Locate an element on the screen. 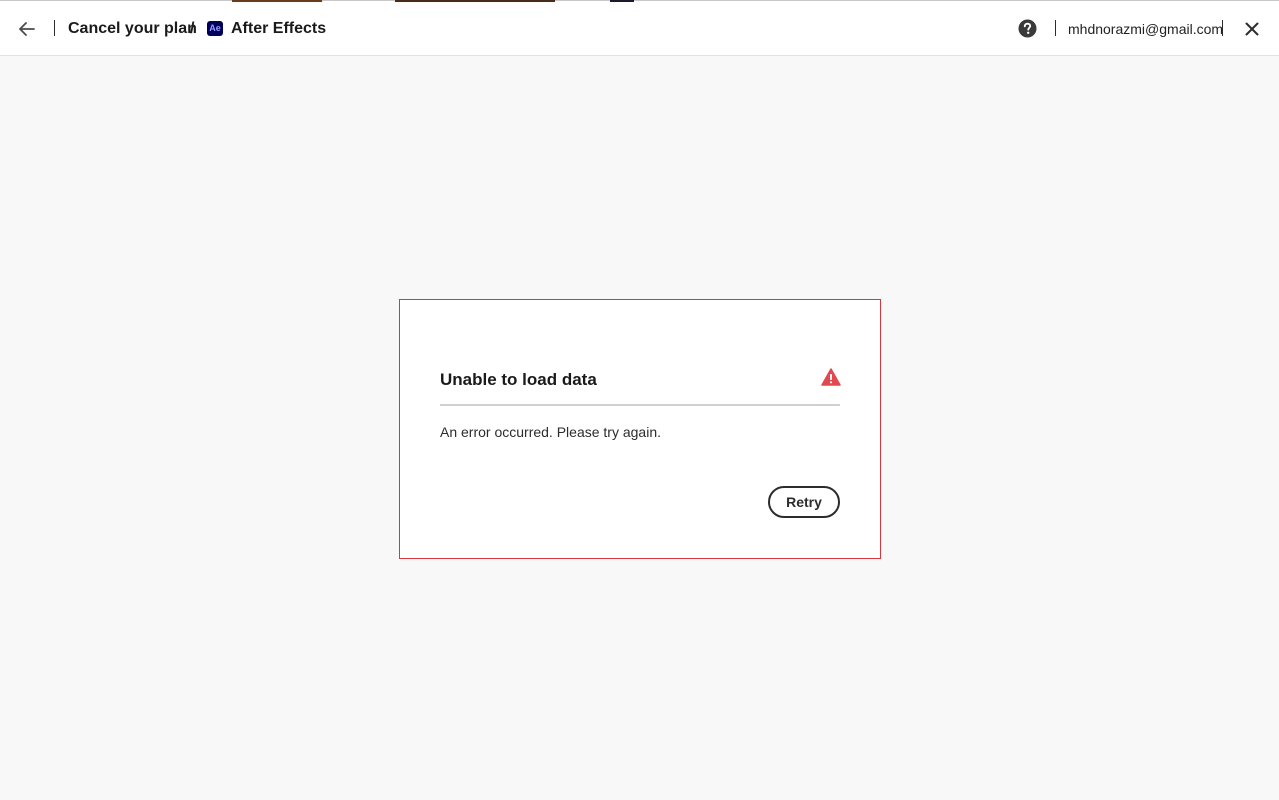 This screenshot has height=800, width=1279. close-icon is located at coordinates (1252, 29).